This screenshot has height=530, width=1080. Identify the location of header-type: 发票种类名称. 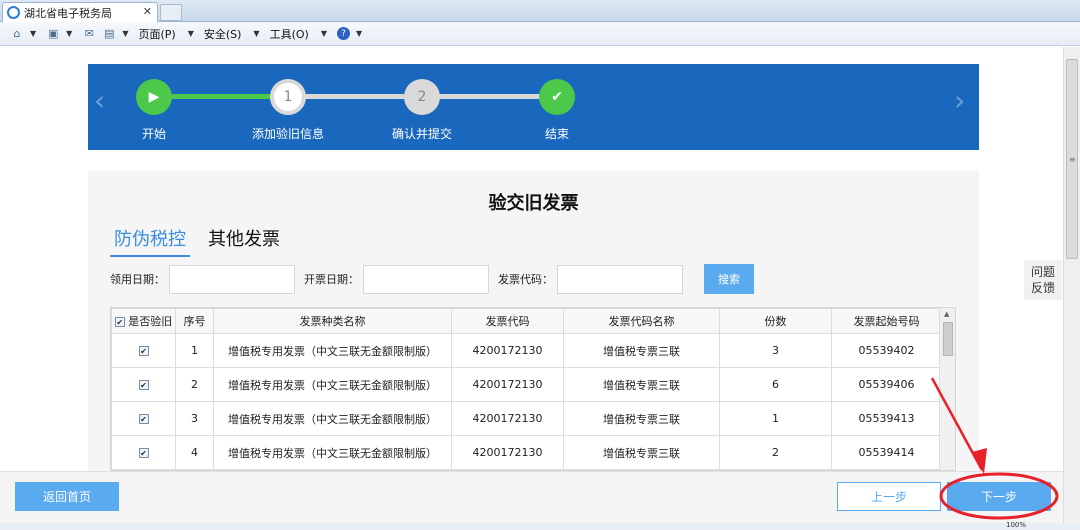
(332, 321).